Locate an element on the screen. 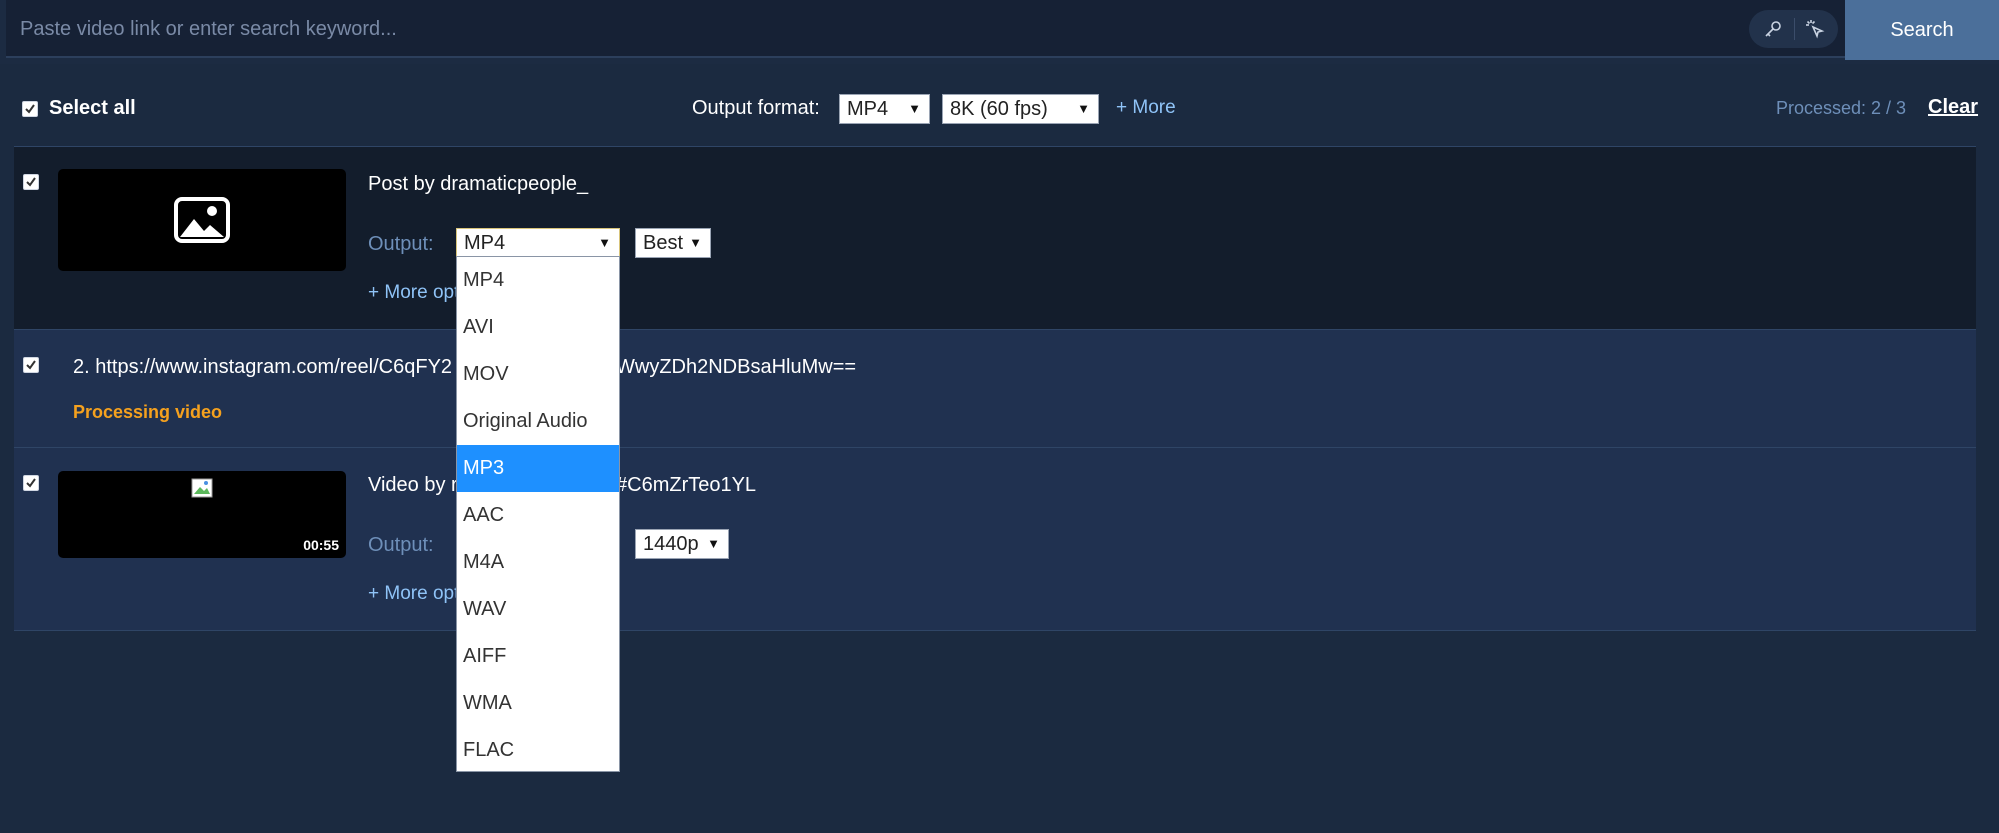  item-title: Video by r is located at coordinates (413, 485).